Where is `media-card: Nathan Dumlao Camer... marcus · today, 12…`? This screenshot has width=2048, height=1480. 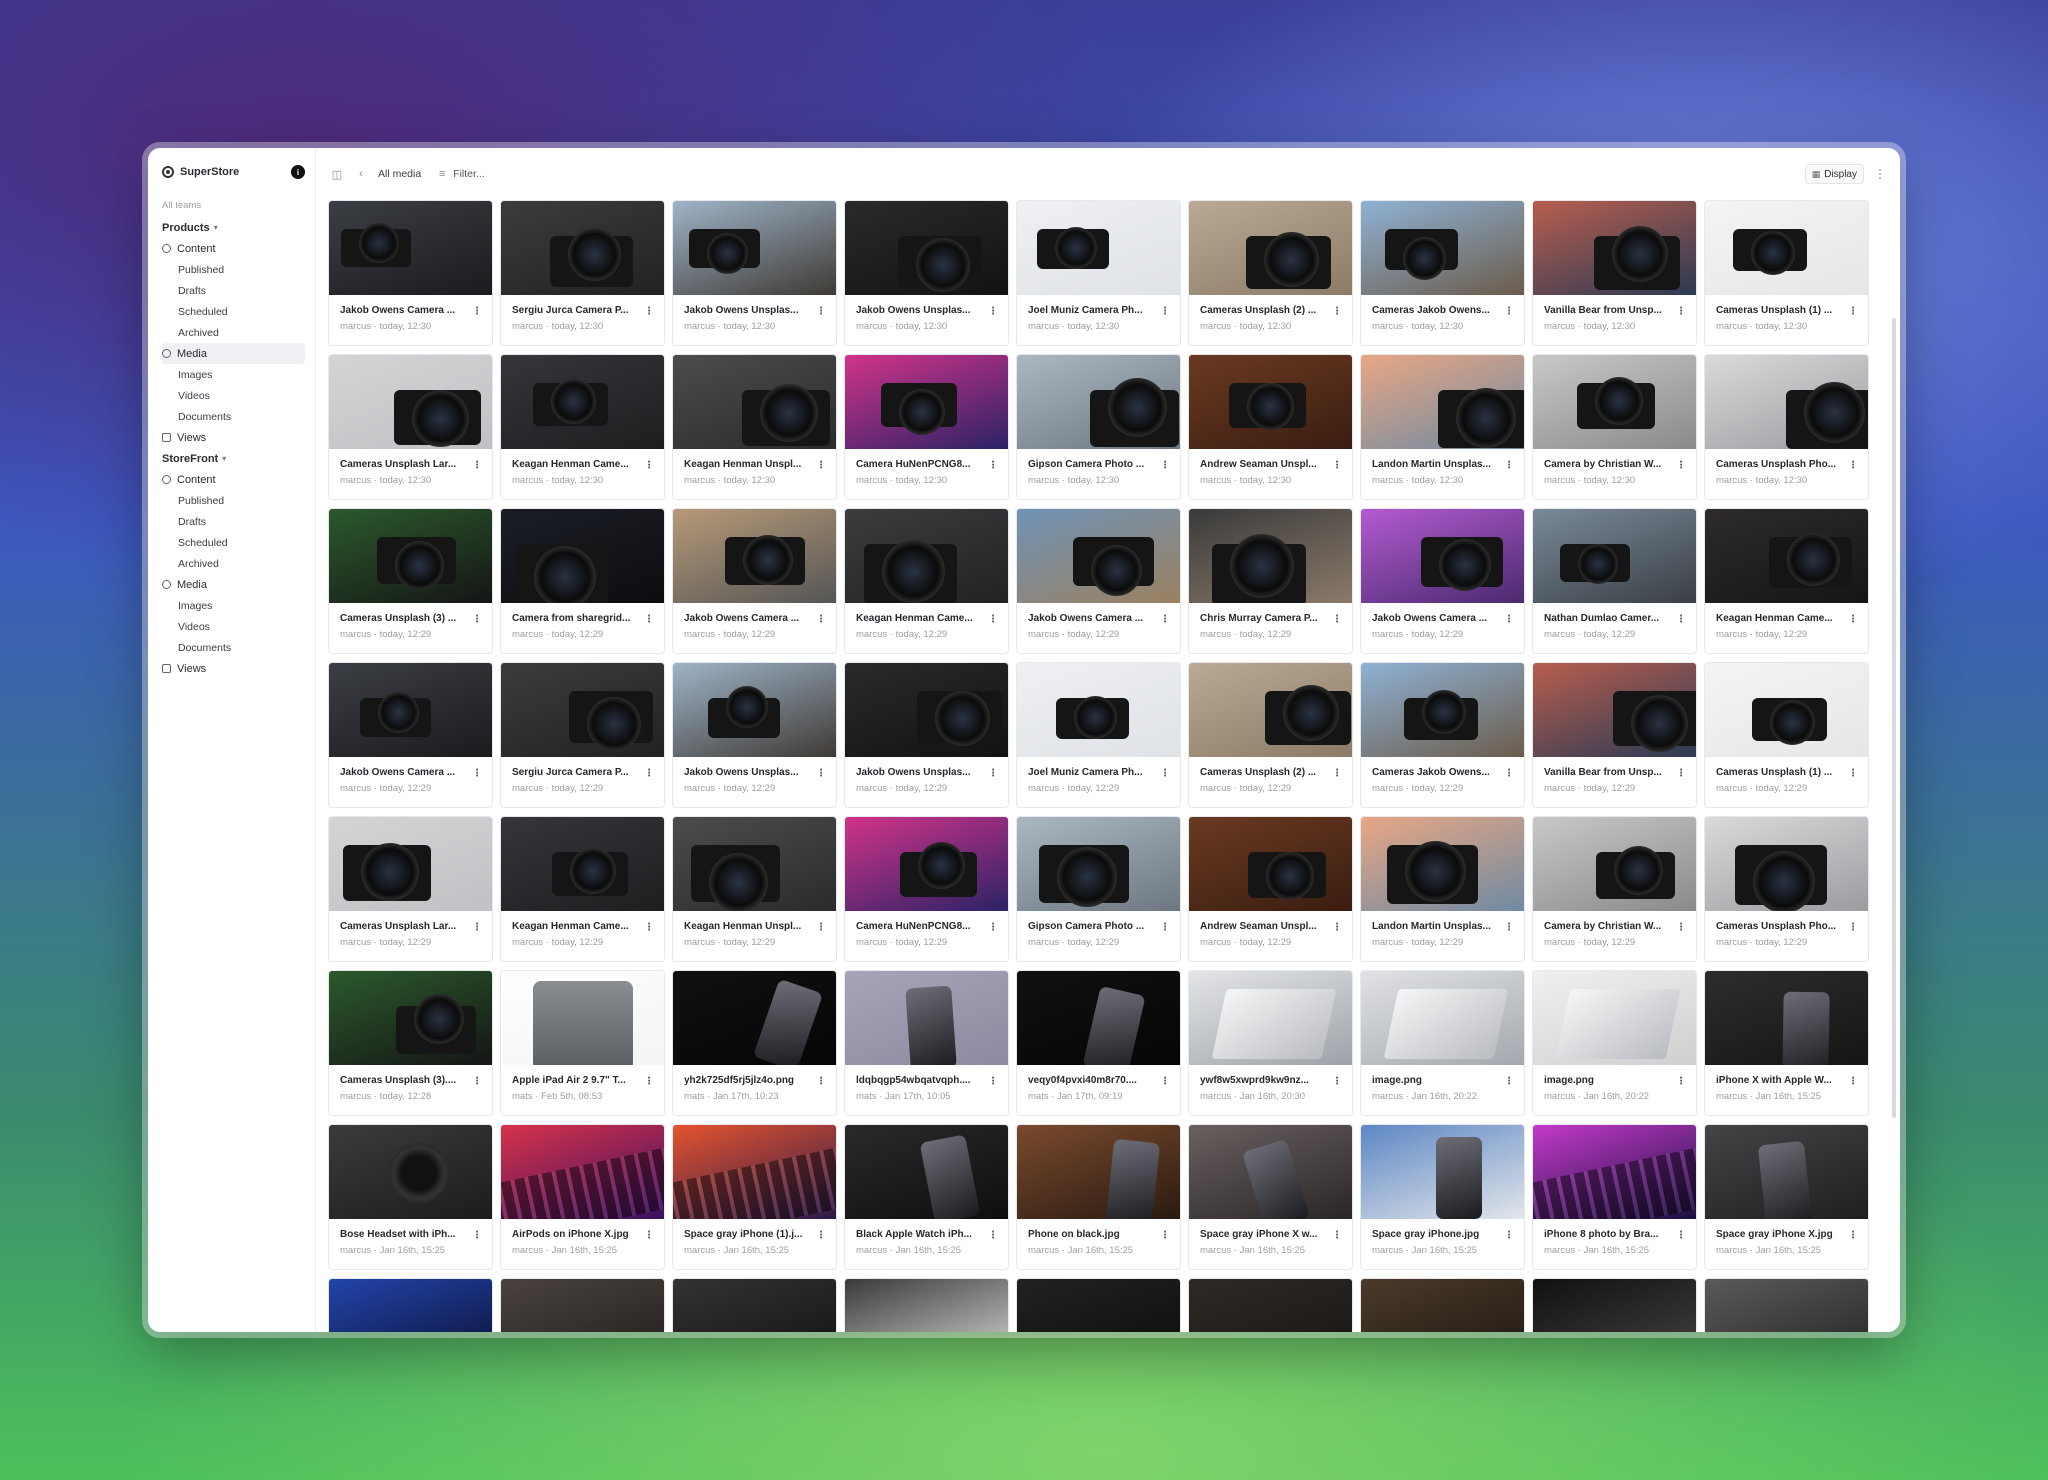 media-card: Nathan Dumlao Camer... marcus · today, 12… is located at coordinates (1614, 581).